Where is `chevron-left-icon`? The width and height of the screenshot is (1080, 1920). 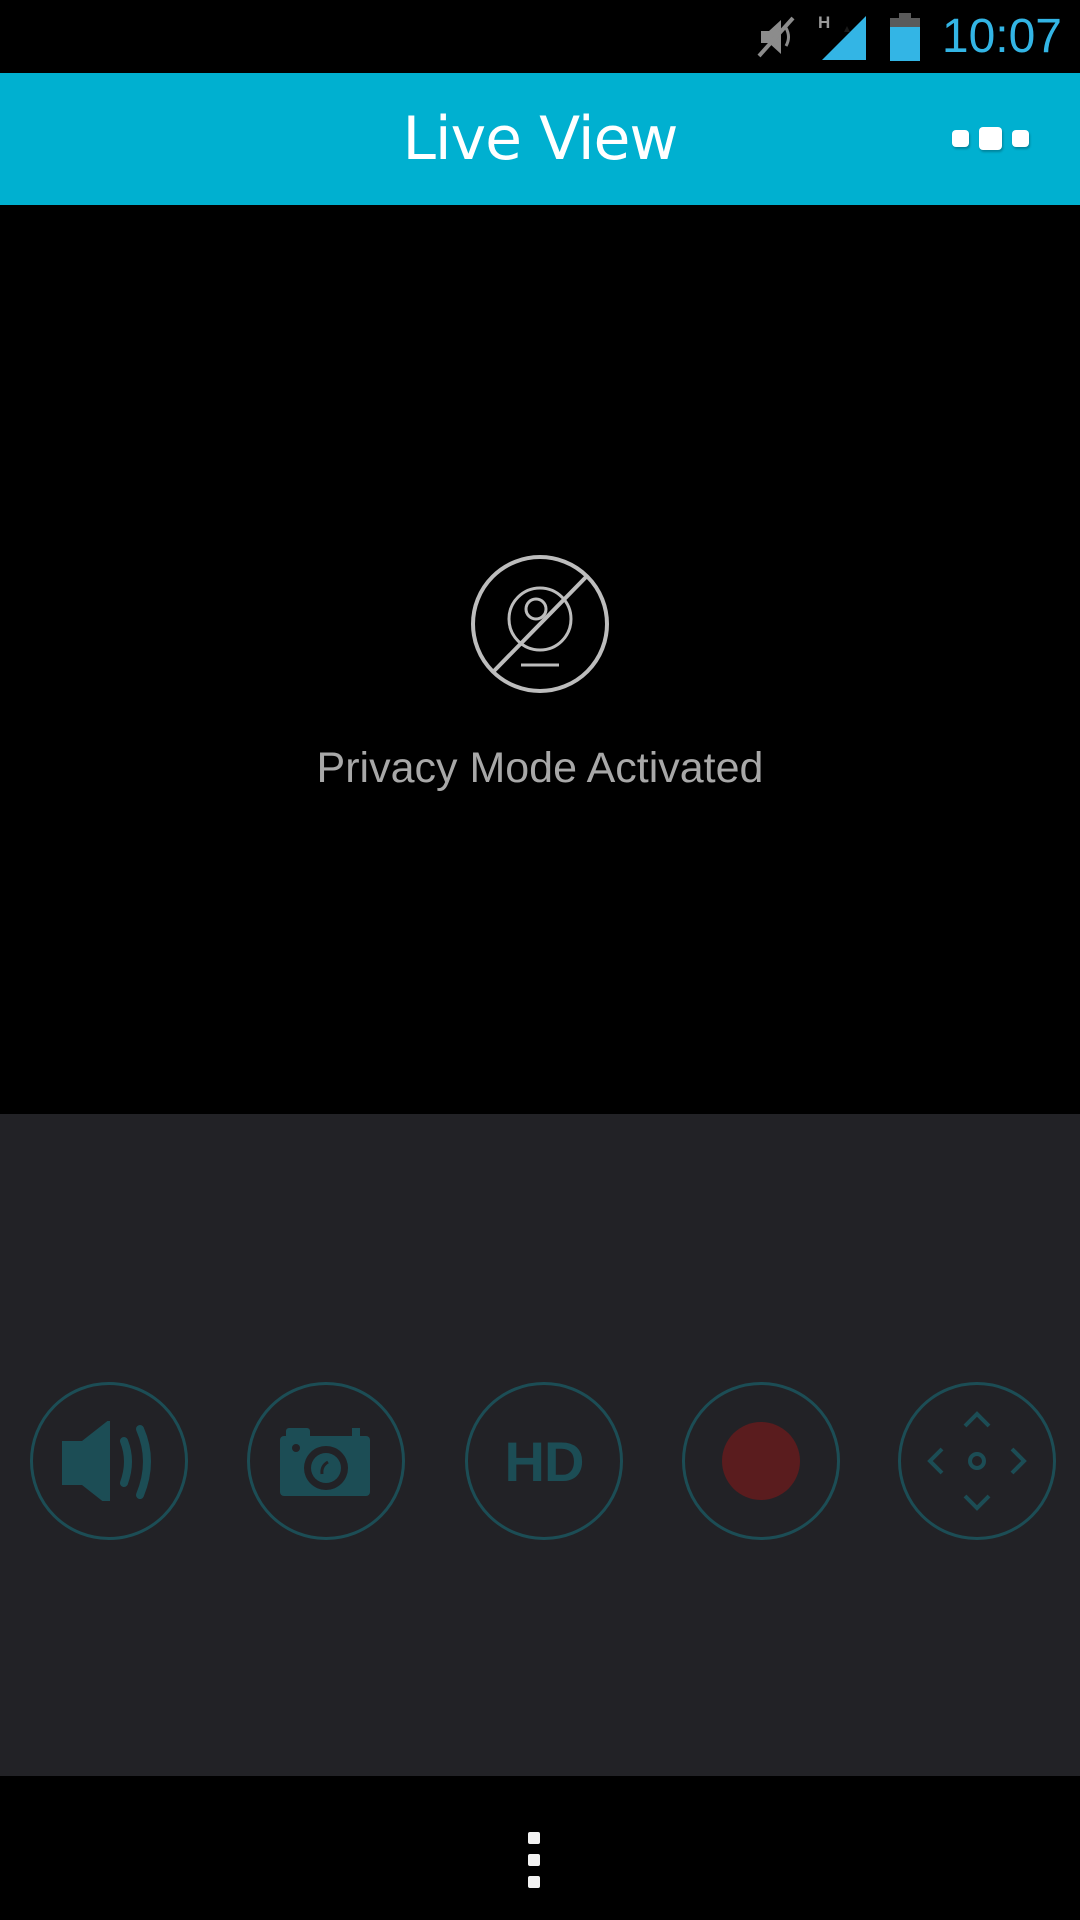 chevron-left-icon is located at coordinates (935, 1461).